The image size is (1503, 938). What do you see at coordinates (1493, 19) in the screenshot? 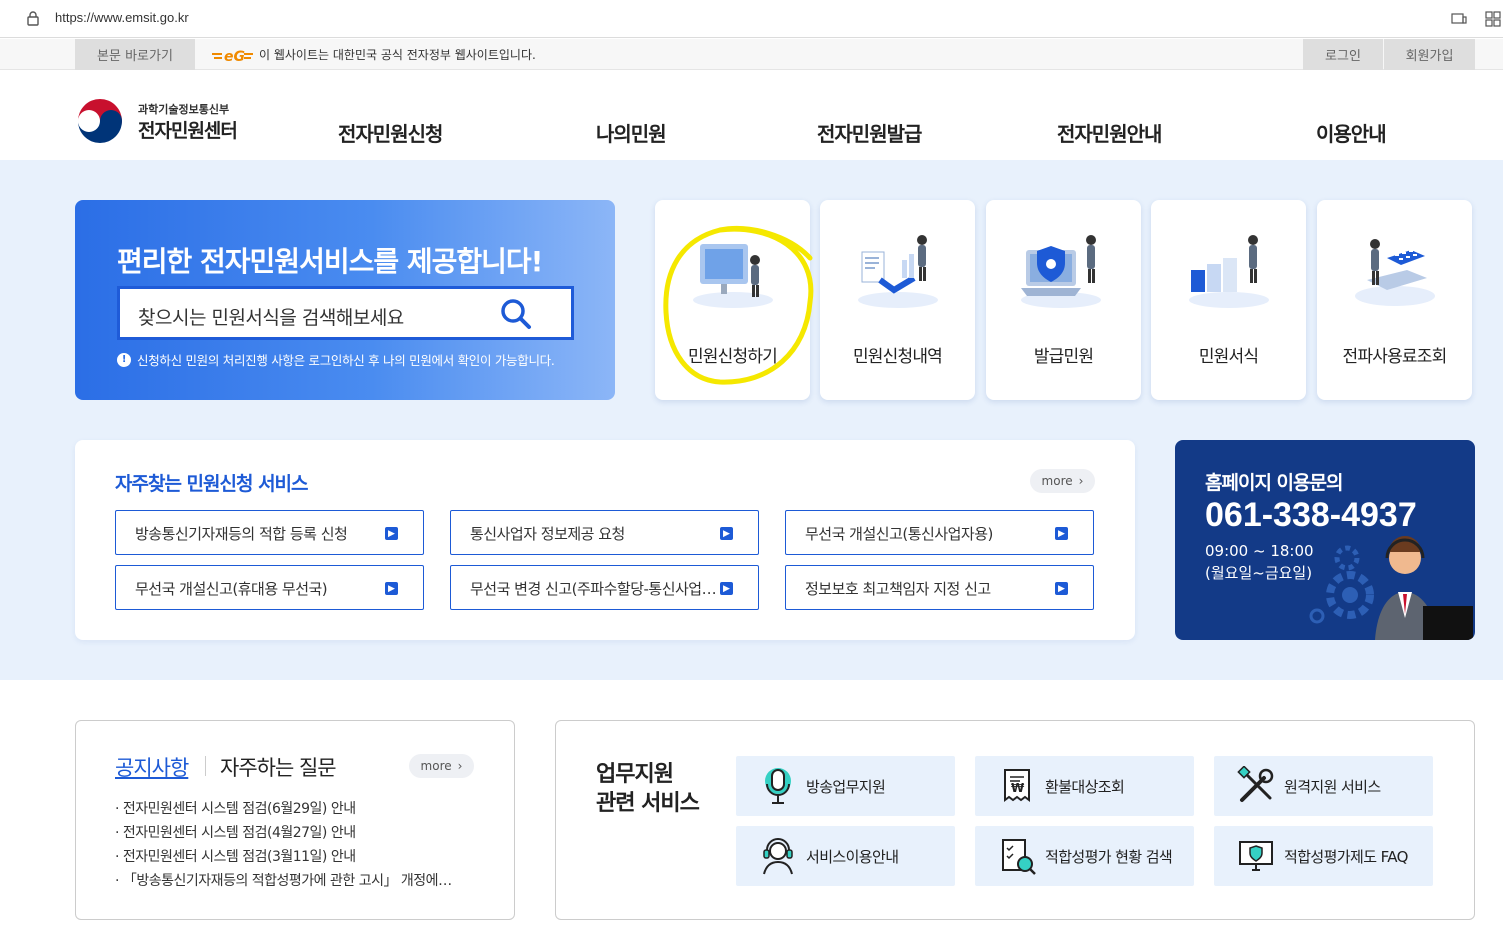
I see `grid-icon` at bounding box center [1493, 19].